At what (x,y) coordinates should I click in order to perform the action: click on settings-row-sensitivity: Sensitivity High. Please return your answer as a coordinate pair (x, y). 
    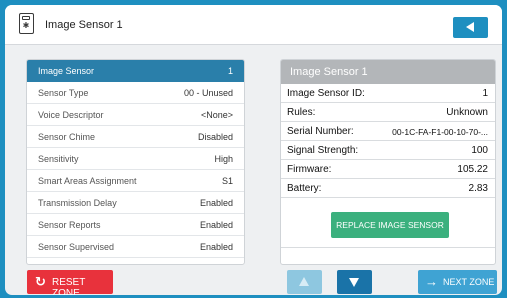
    Looking at the image, I should click on (135, 159).